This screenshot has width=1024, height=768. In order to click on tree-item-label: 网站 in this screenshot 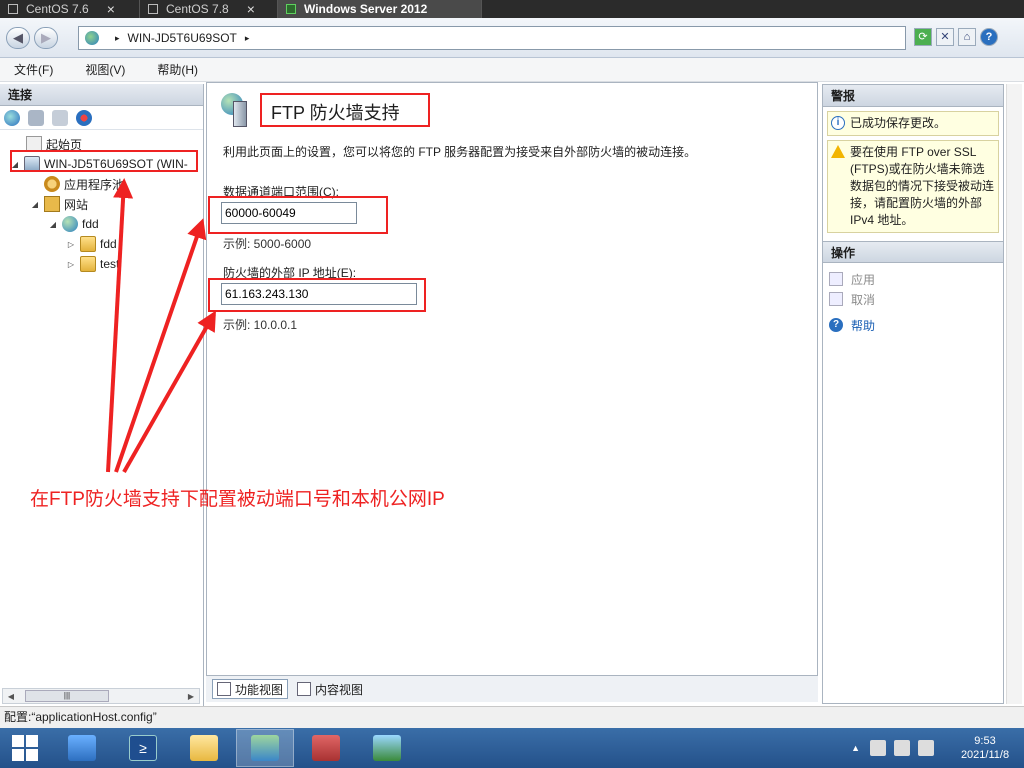, I will do `click(76, 204)`.